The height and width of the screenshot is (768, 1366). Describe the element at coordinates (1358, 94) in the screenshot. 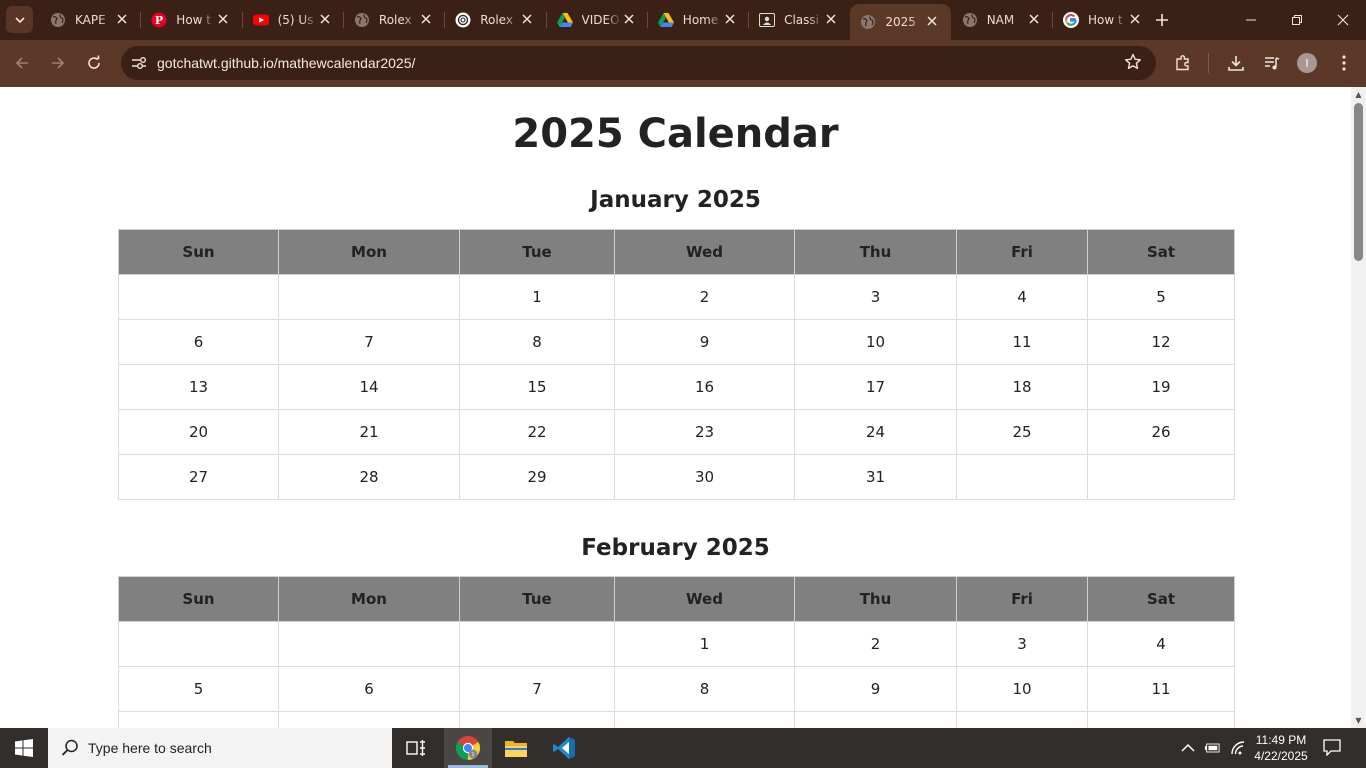

I see `scroll-up-arrow-icon: ▲` at that location.